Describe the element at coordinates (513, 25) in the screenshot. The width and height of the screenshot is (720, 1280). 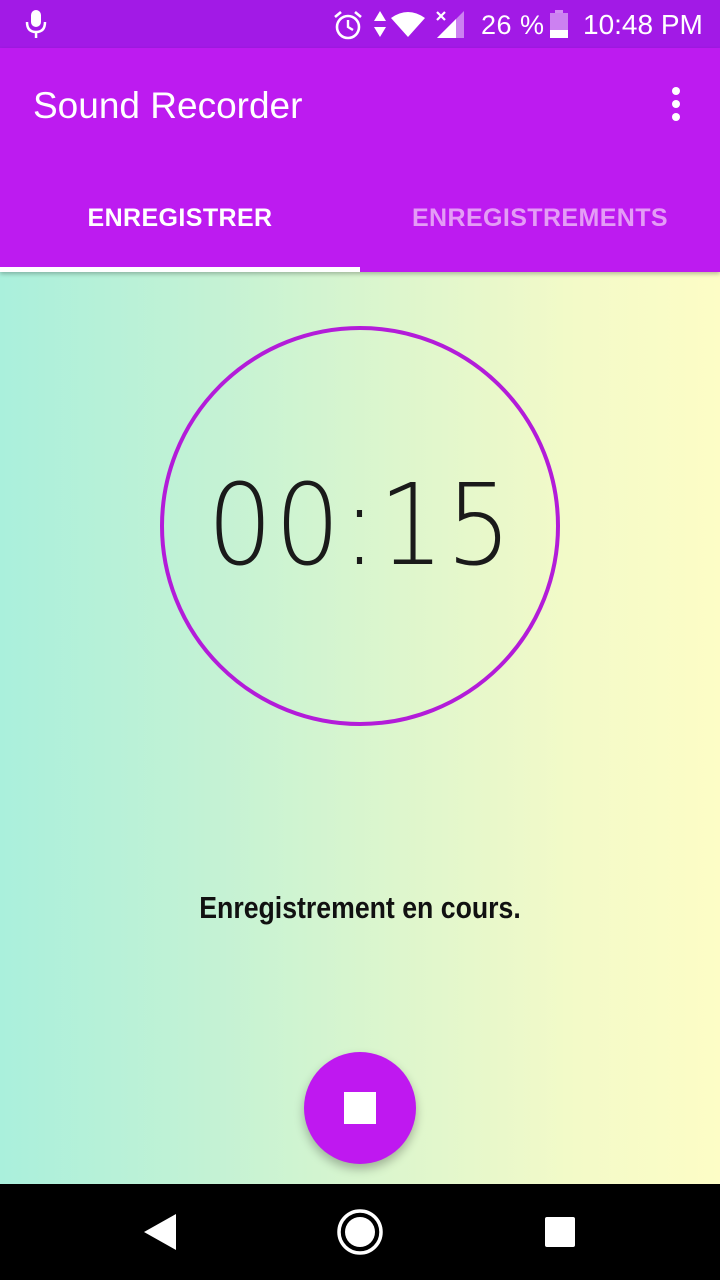
I see `battery-percent: 26 %` at that location.